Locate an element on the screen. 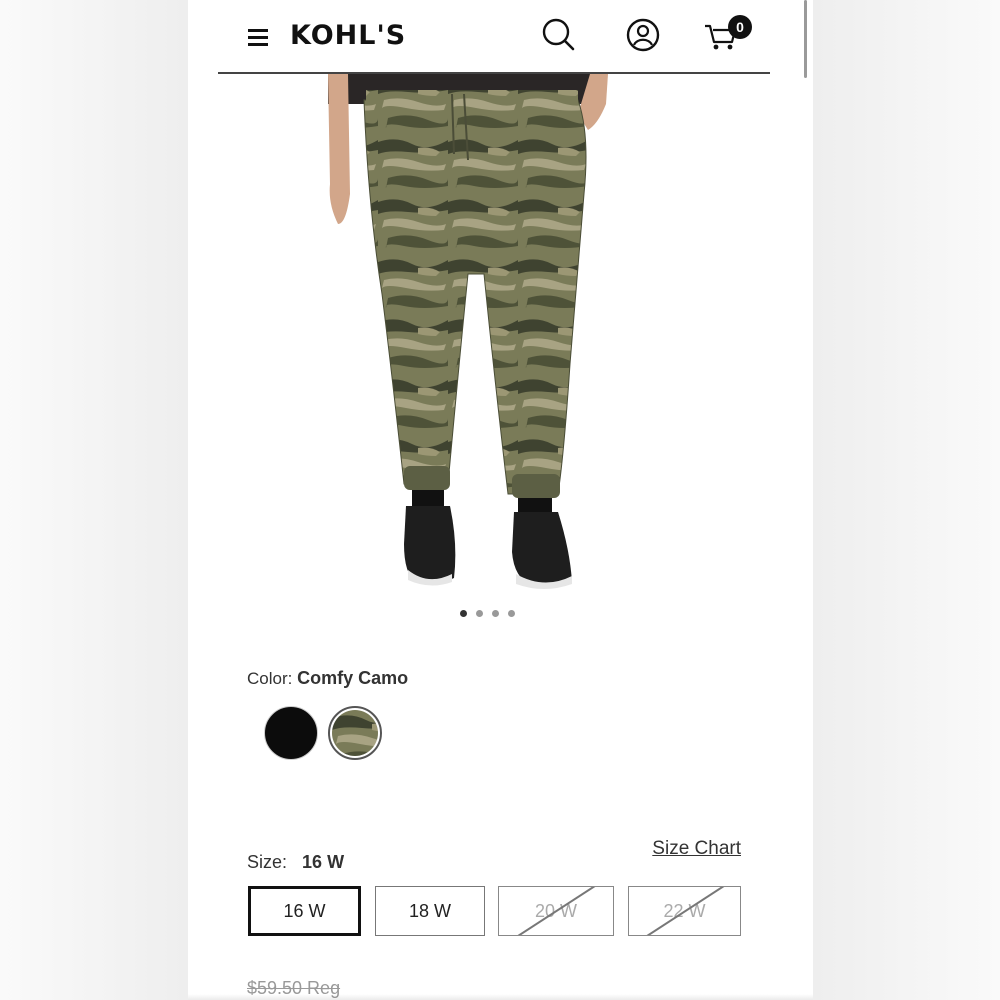  color-swatch-black is located at coordinates (291, 733).